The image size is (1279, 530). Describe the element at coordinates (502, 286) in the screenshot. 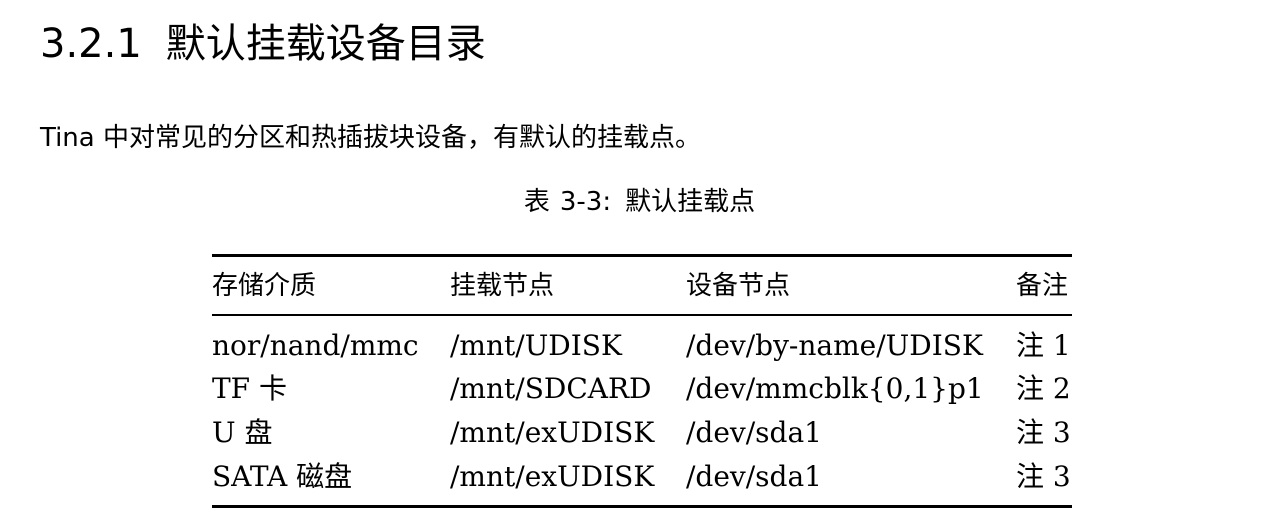

I see `header-mount-node: 挂载节点` at that location.